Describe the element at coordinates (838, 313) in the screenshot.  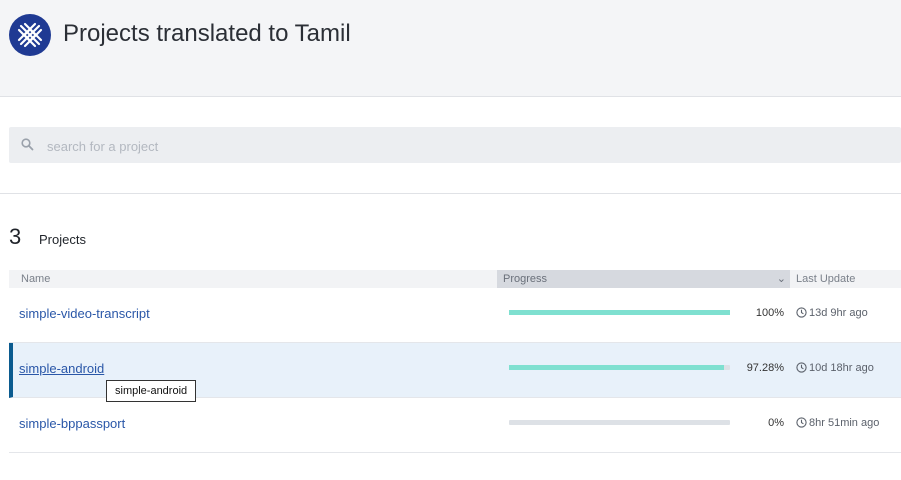
I see `last-update-text: 13d 9hr ago` at that location.